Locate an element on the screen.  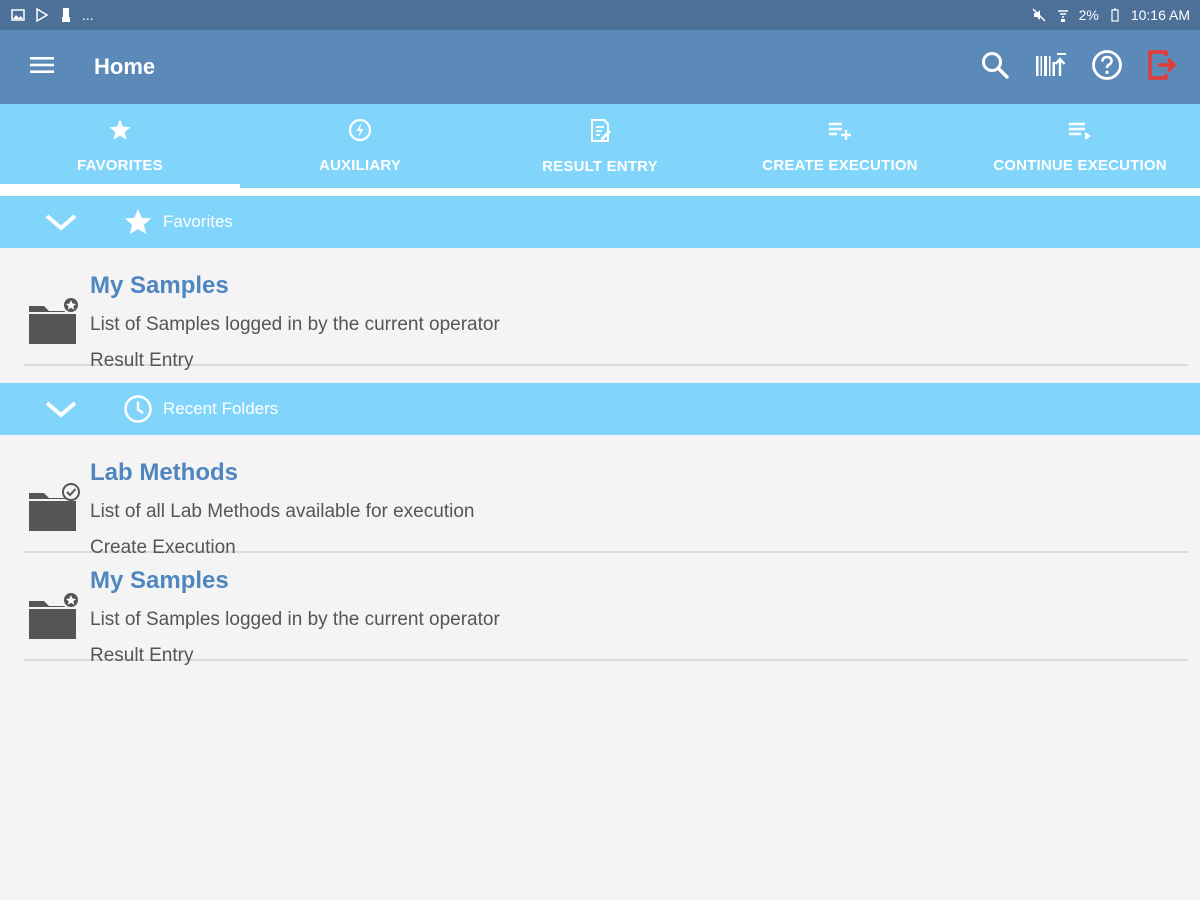
section-label: Favorites is located at coordinates (198, 221).